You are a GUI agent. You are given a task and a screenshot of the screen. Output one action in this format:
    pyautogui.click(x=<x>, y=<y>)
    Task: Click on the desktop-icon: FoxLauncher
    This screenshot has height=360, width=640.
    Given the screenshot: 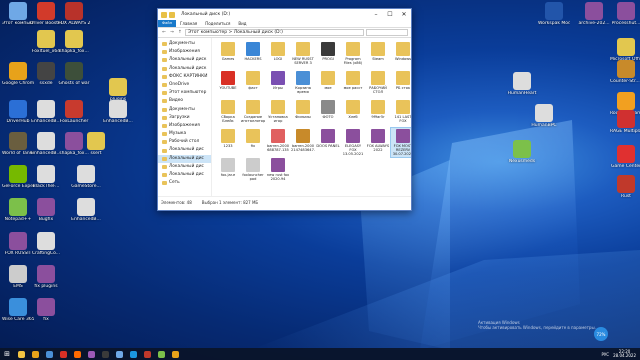 What is the action you would take?
    pyautogui.click(x=74, y=112)
    